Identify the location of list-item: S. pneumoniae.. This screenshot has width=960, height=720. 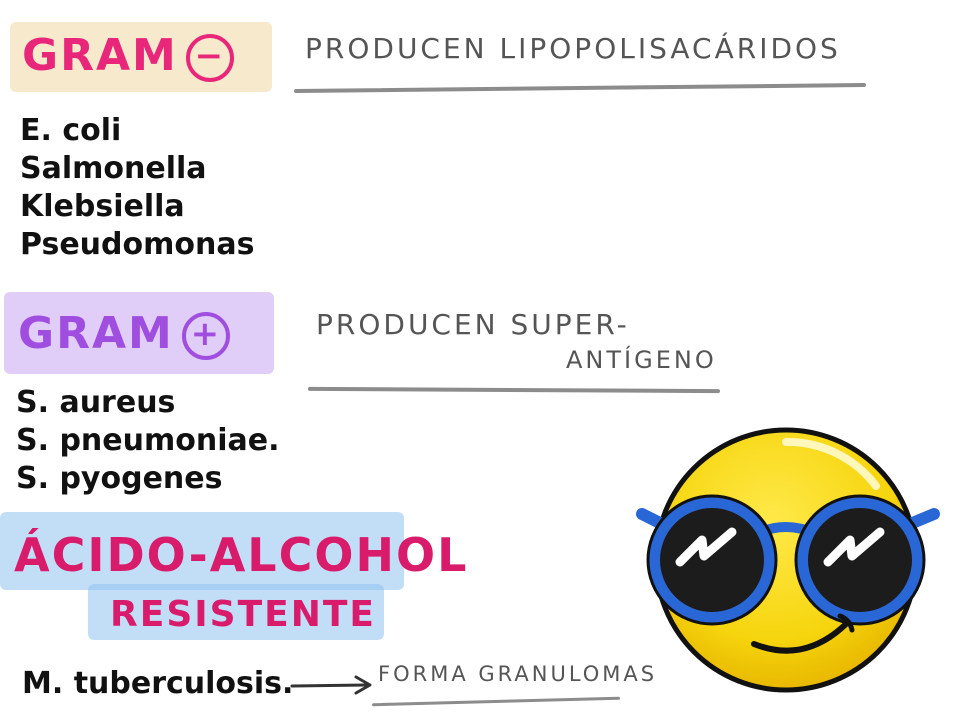
(148, 440).